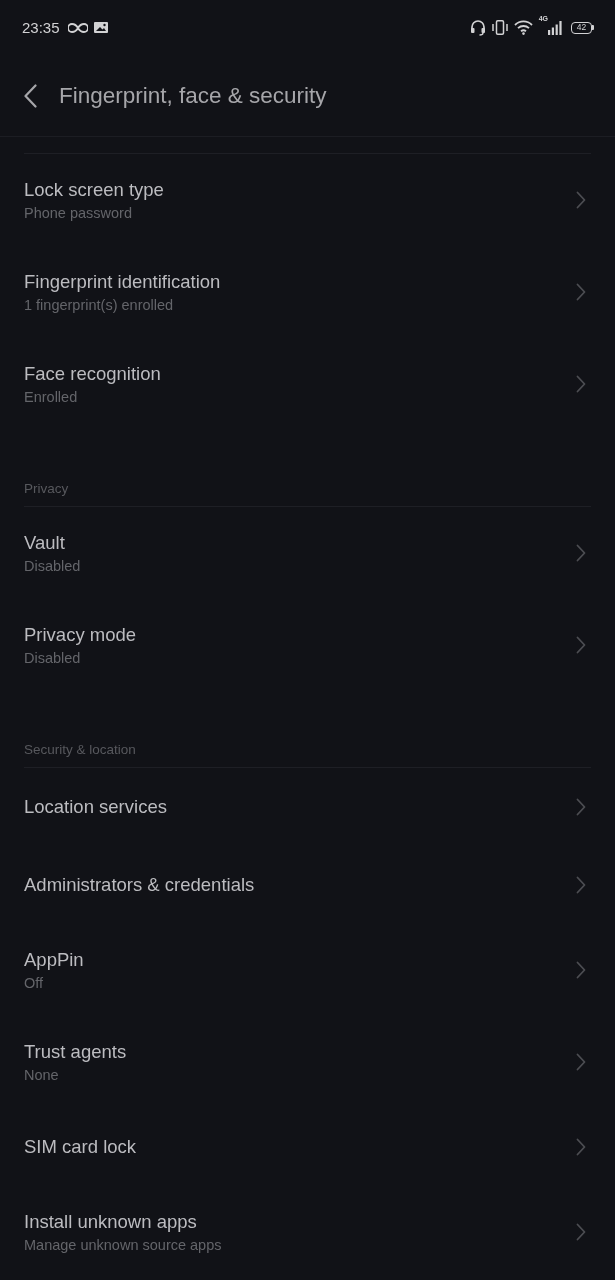  Describe the element at coordinates (30, 95) in the screenshot. I see `back-icon` at that location.